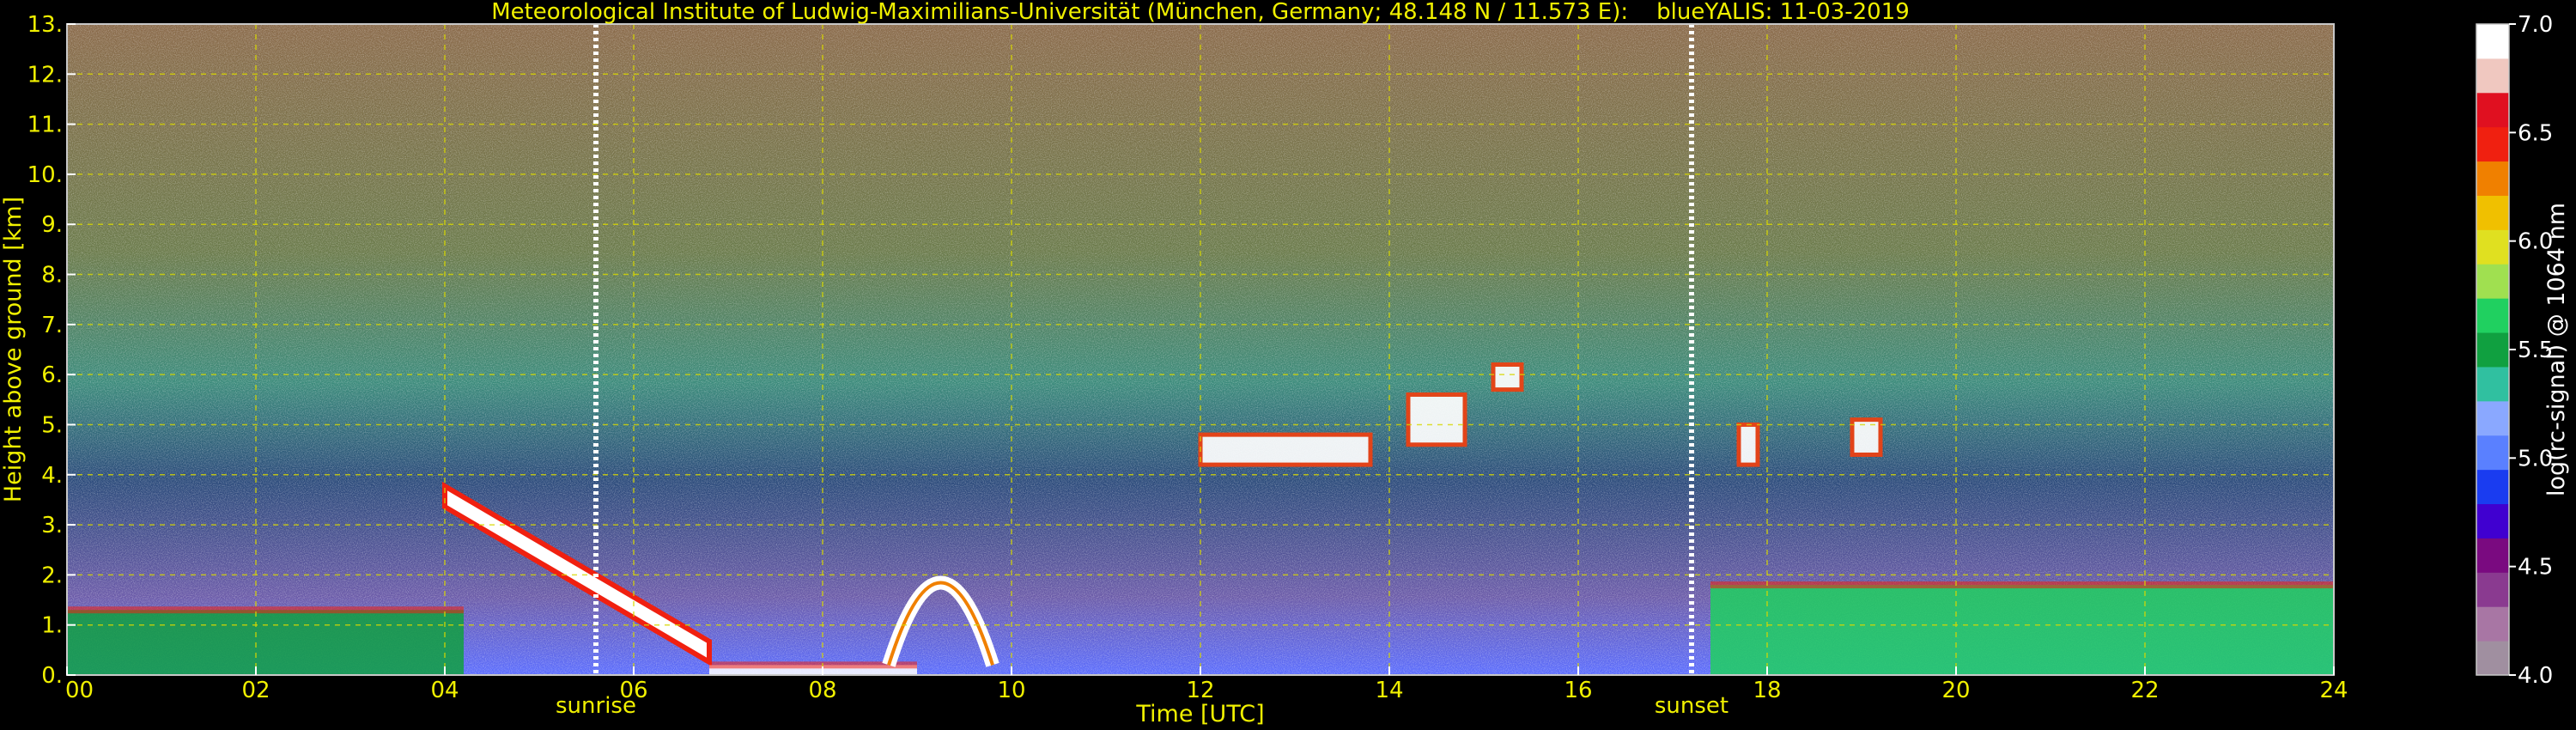 The height and width of the screenshot is (730, 2576). I want to click on y-tick-label-3.: 3., so click(52, 525).